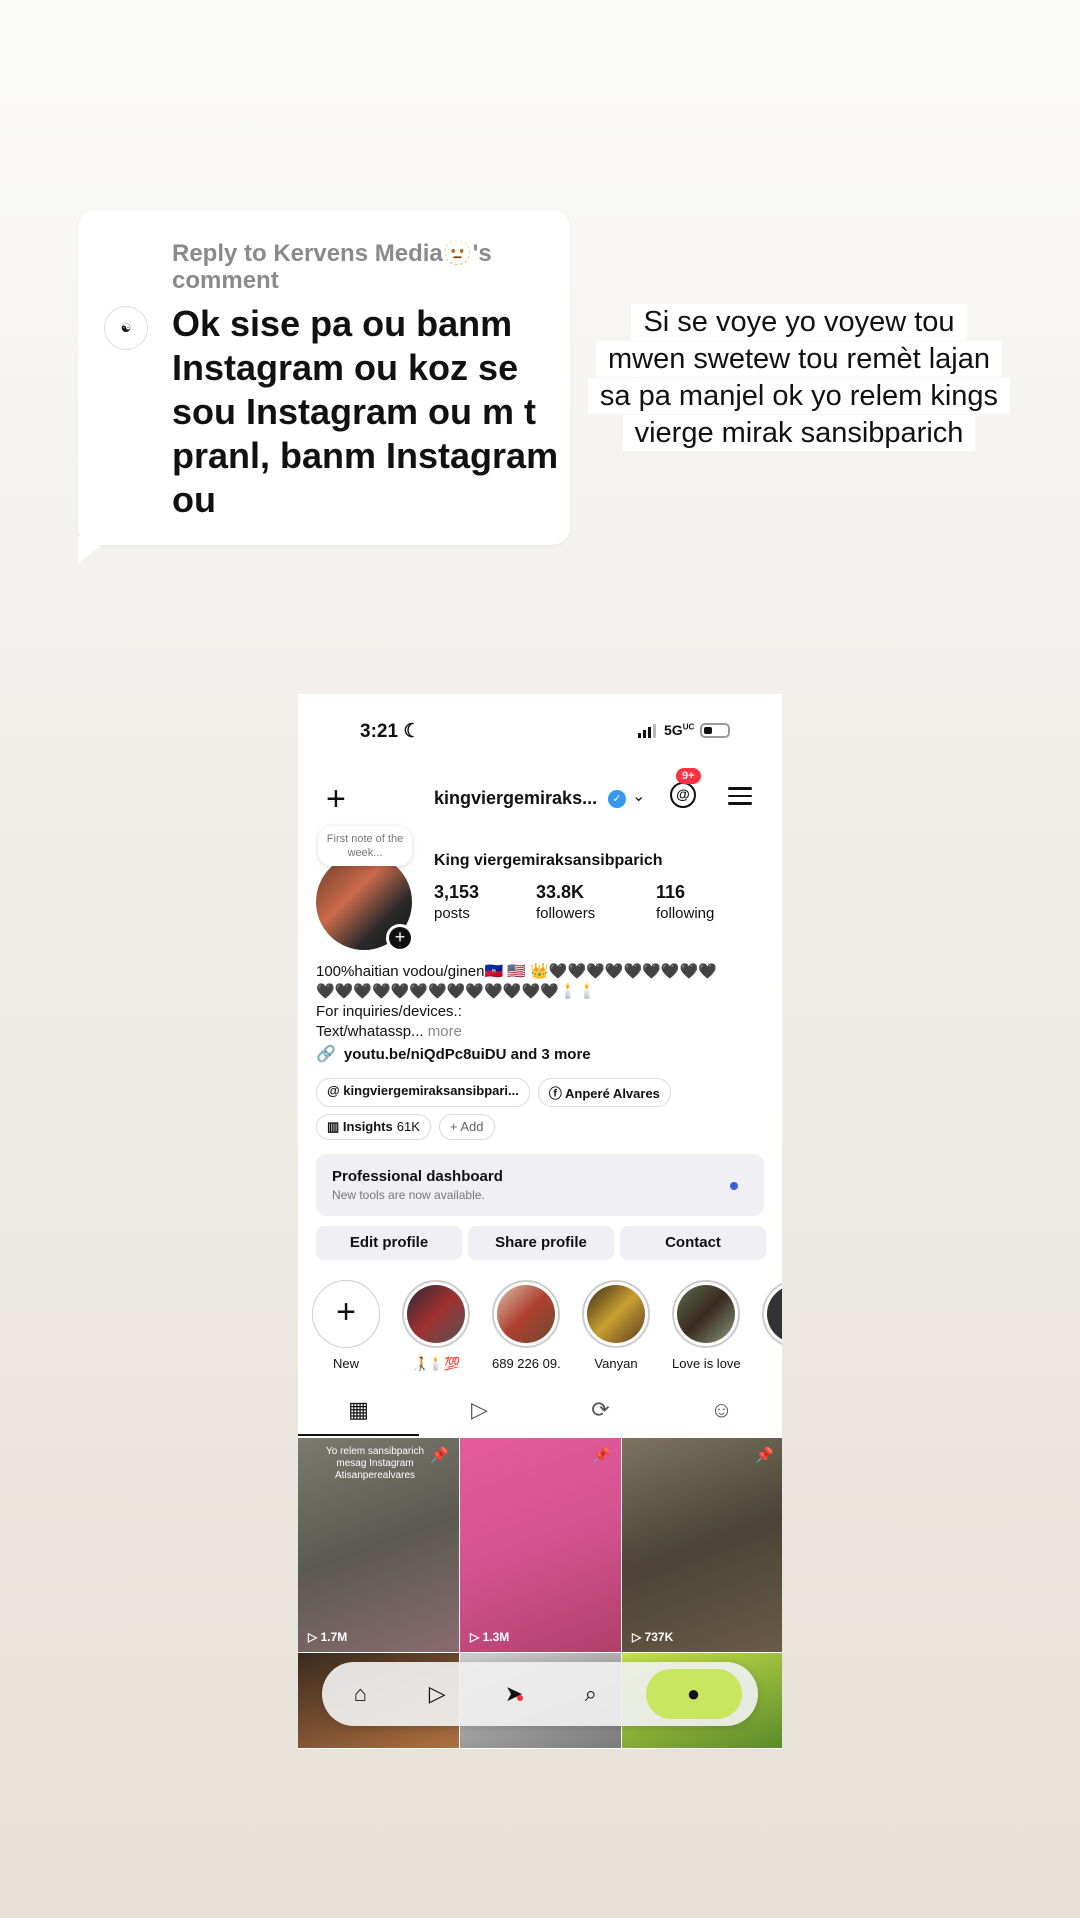  I want to click on profile-tabs: ▦ ▷ ⟳ ☺, so click(540, 1413).